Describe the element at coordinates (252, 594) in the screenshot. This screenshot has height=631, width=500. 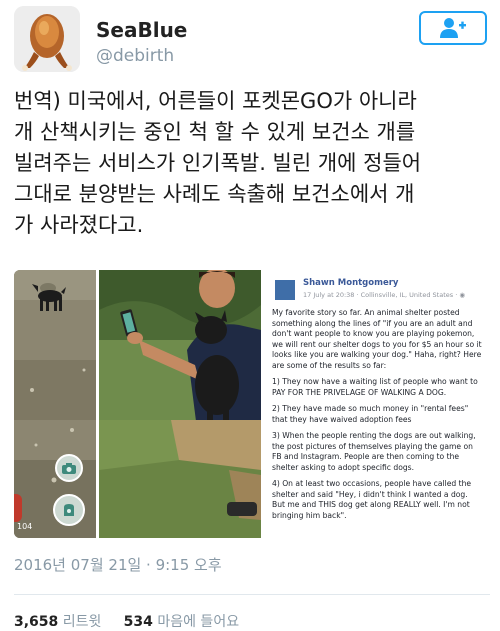
I see `divider` at that location.